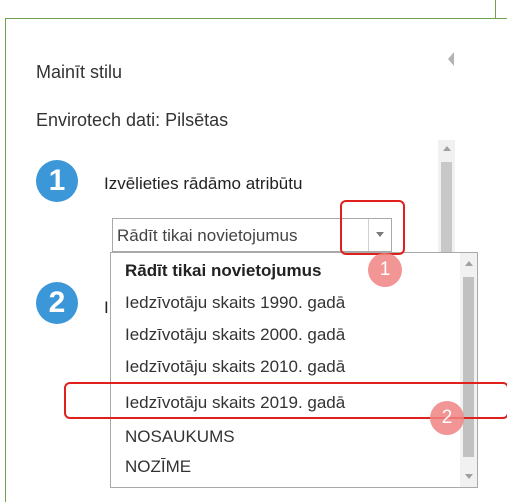  What do you see at coordinates (207, 235) in the screenshot?
I see `attribute-select-value: Rādīt tikai novietojumus` at bounding box center [207, 235].